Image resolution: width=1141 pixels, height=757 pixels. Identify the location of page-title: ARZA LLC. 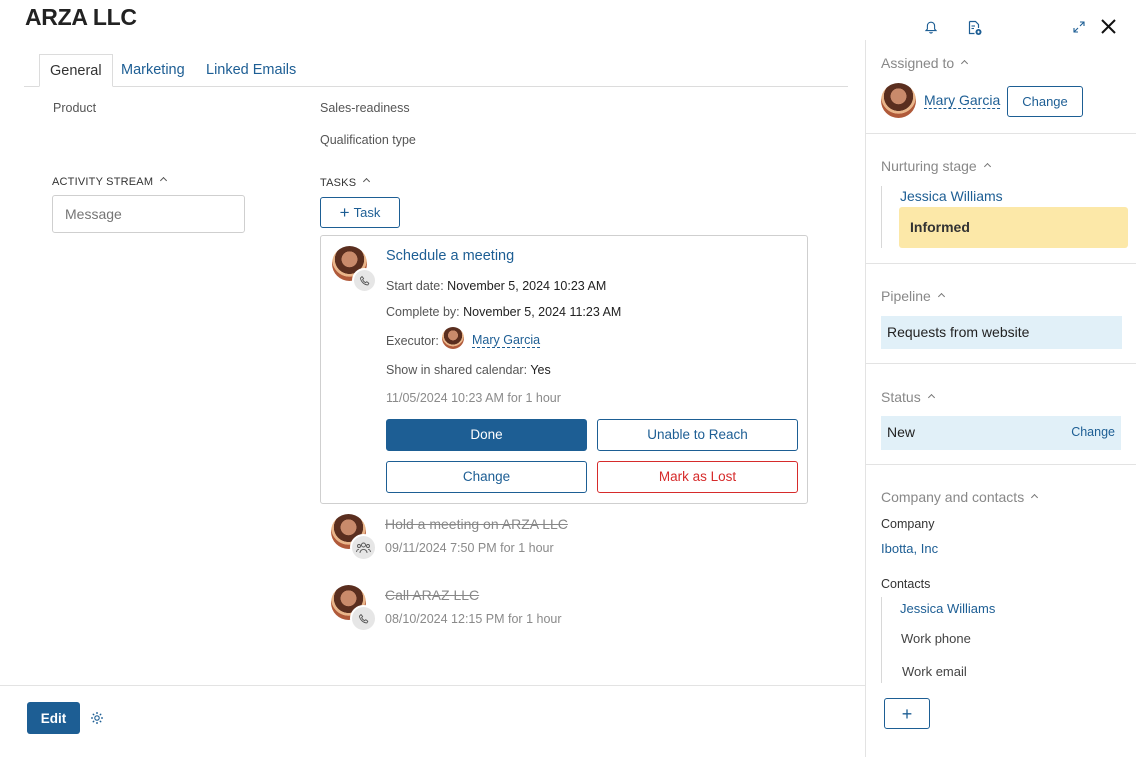
(81, 17).